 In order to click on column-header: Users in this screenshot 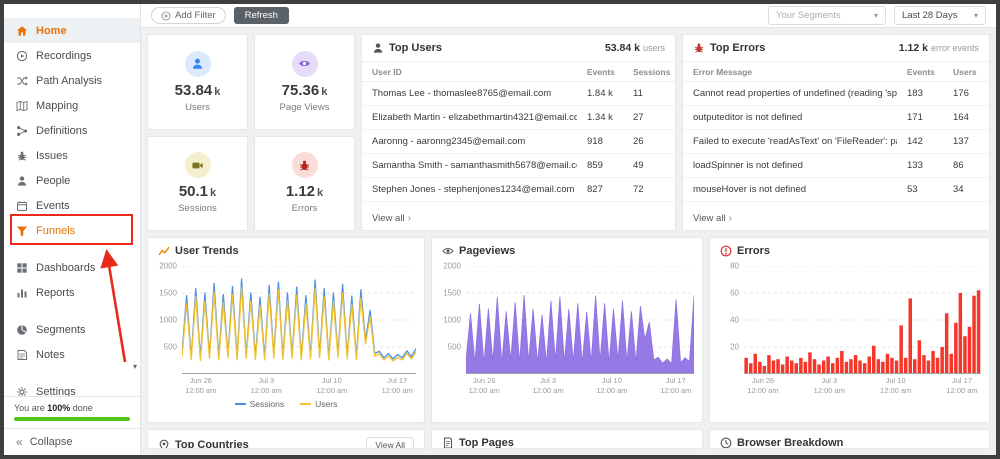, I will do `click(966, 72)`.